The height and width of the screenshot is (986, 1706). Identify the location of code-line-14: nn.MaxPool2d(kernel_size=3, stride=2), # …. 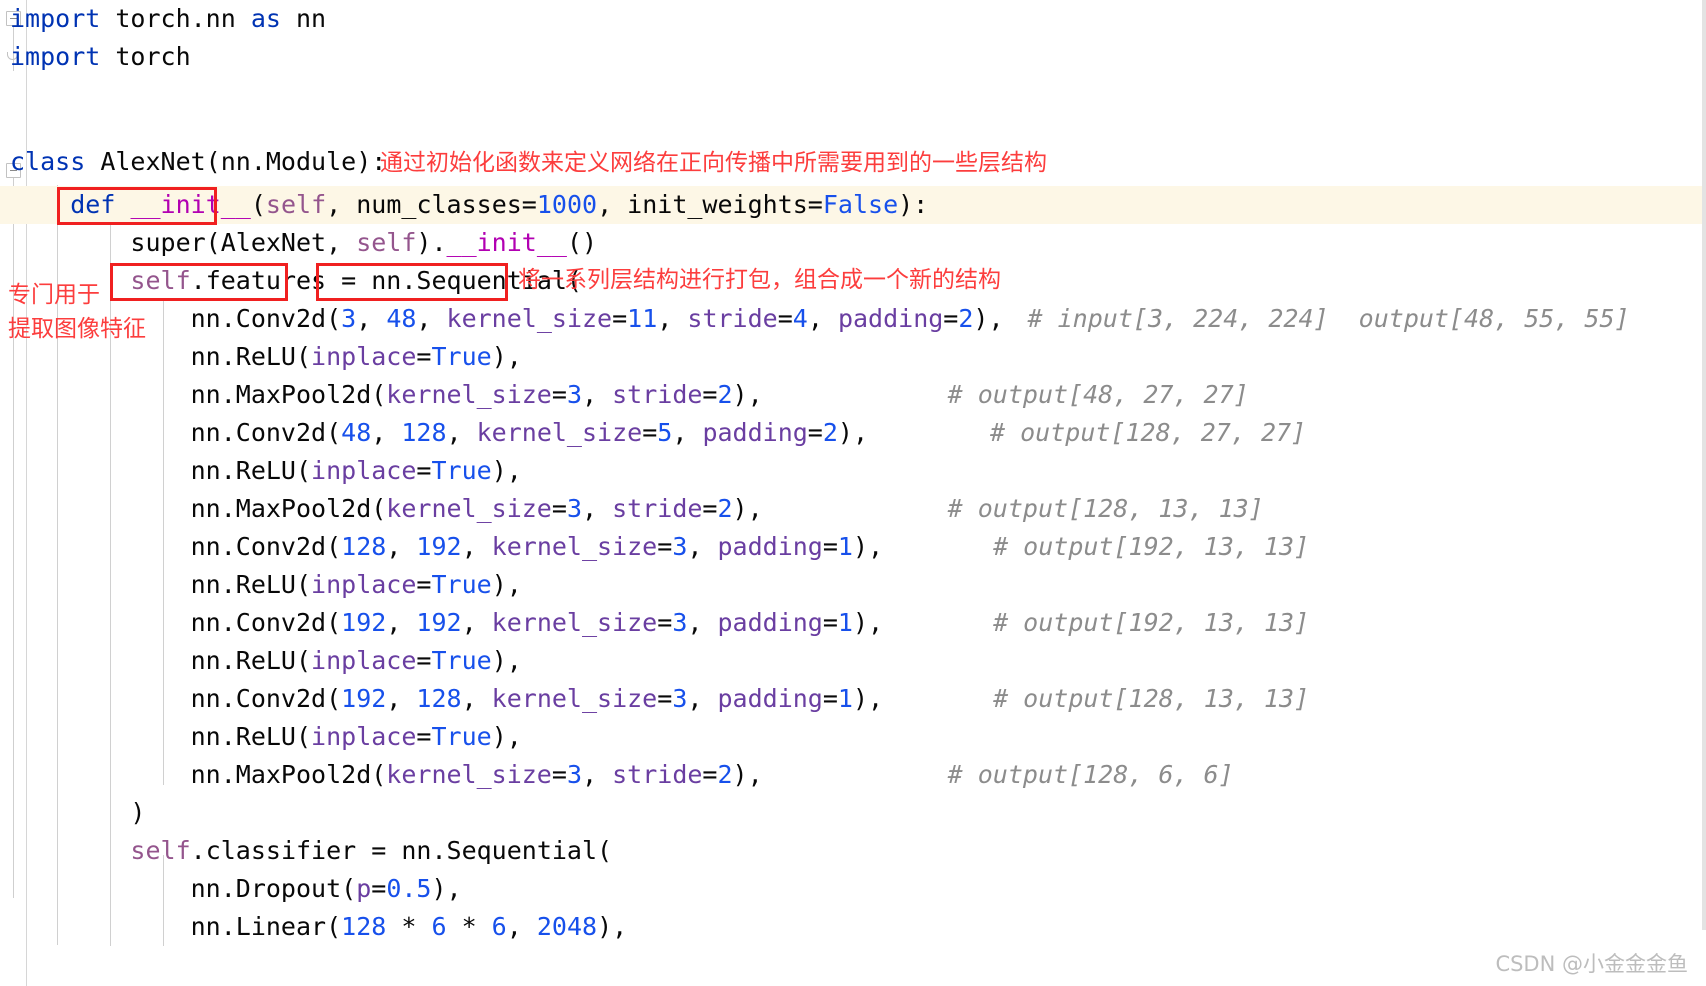
(853, 509).